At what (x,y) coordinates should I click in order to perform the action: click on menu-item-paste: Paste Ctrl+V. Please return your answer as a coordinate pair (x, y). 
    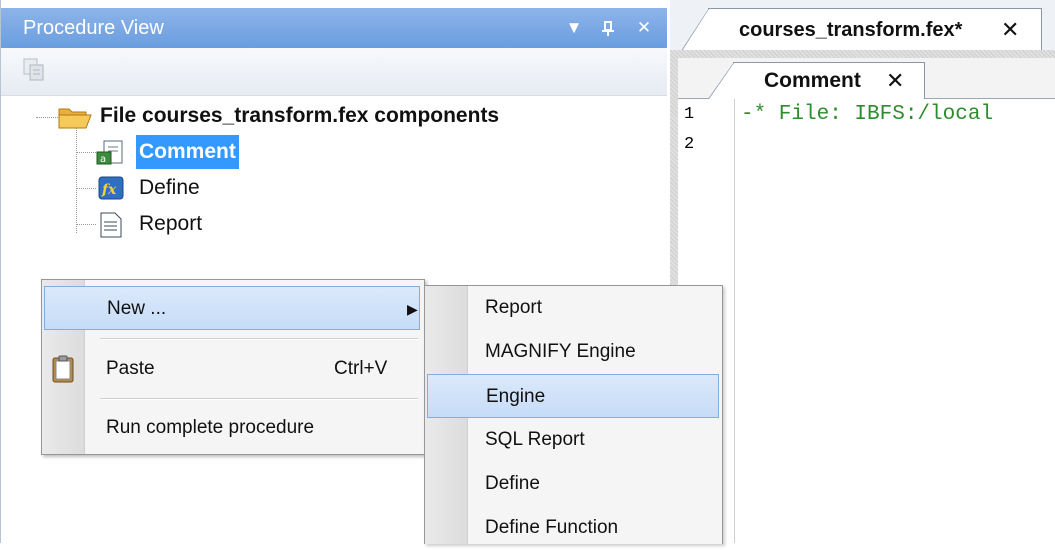
    Looking at the image, I should click on (232, 369).